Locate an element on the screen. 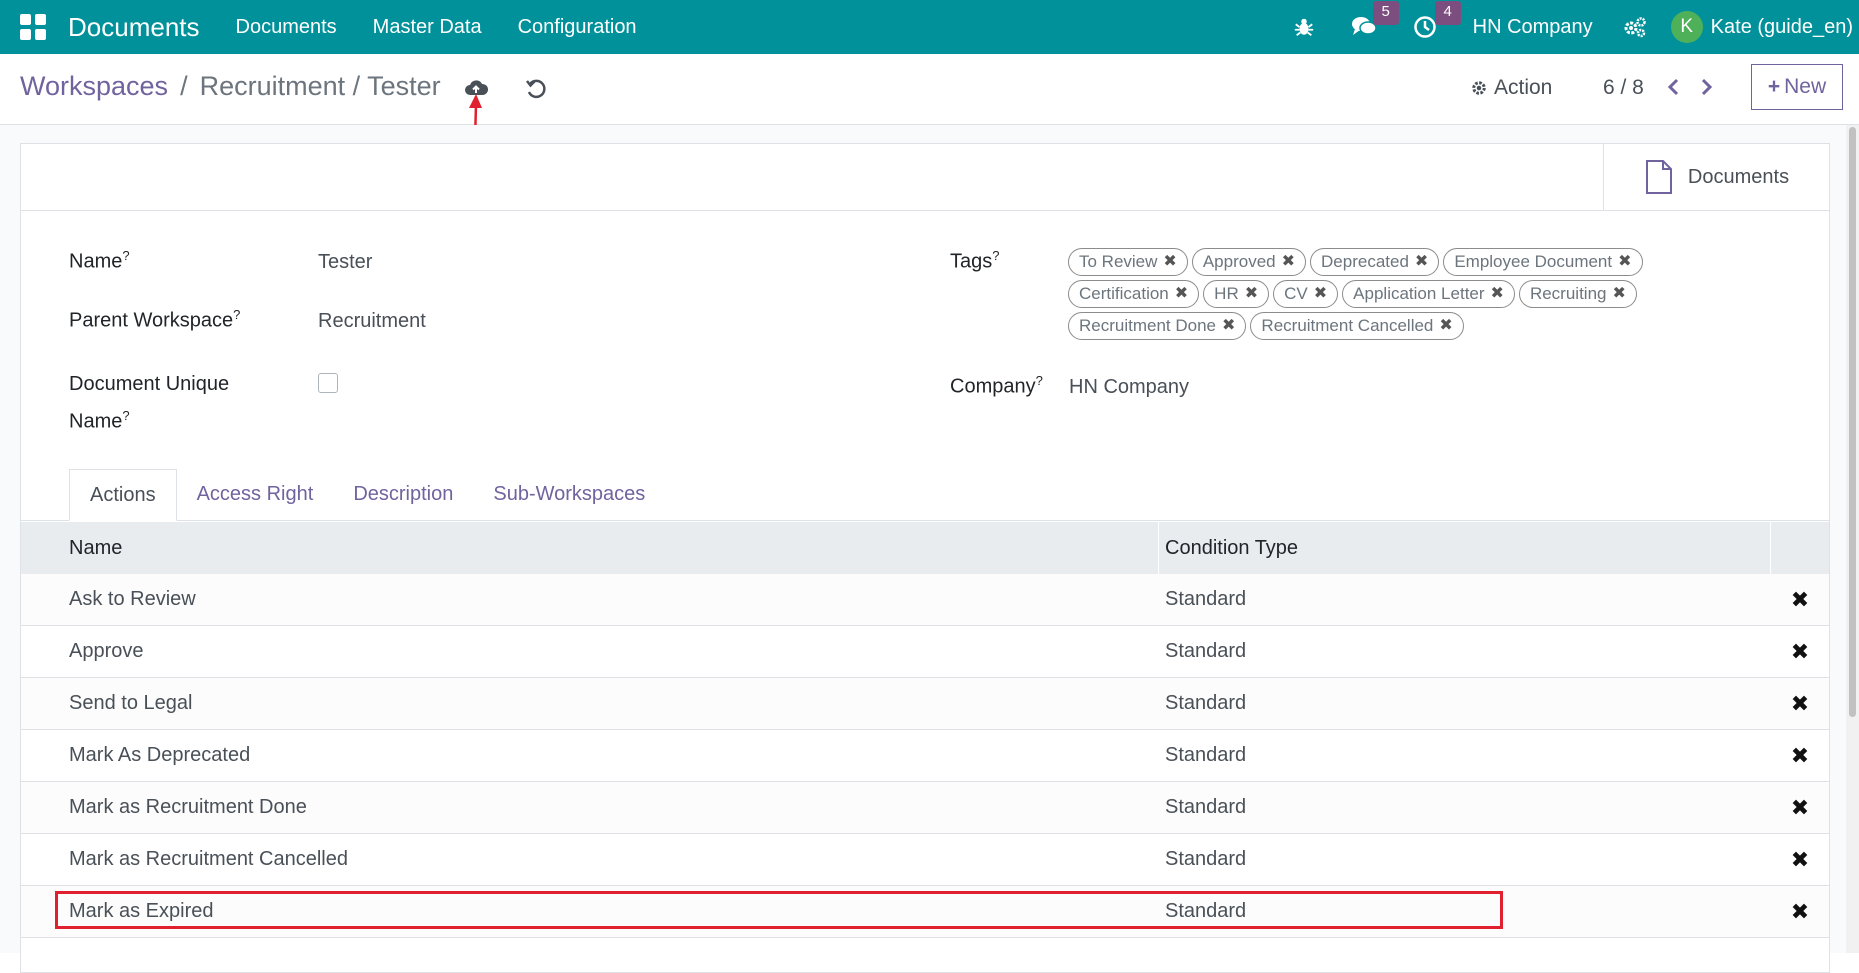 Image resolution: width=1859 pixels, height=973 pixels. pager-value: 6 / 8 is located at coordinates (1623, 88).